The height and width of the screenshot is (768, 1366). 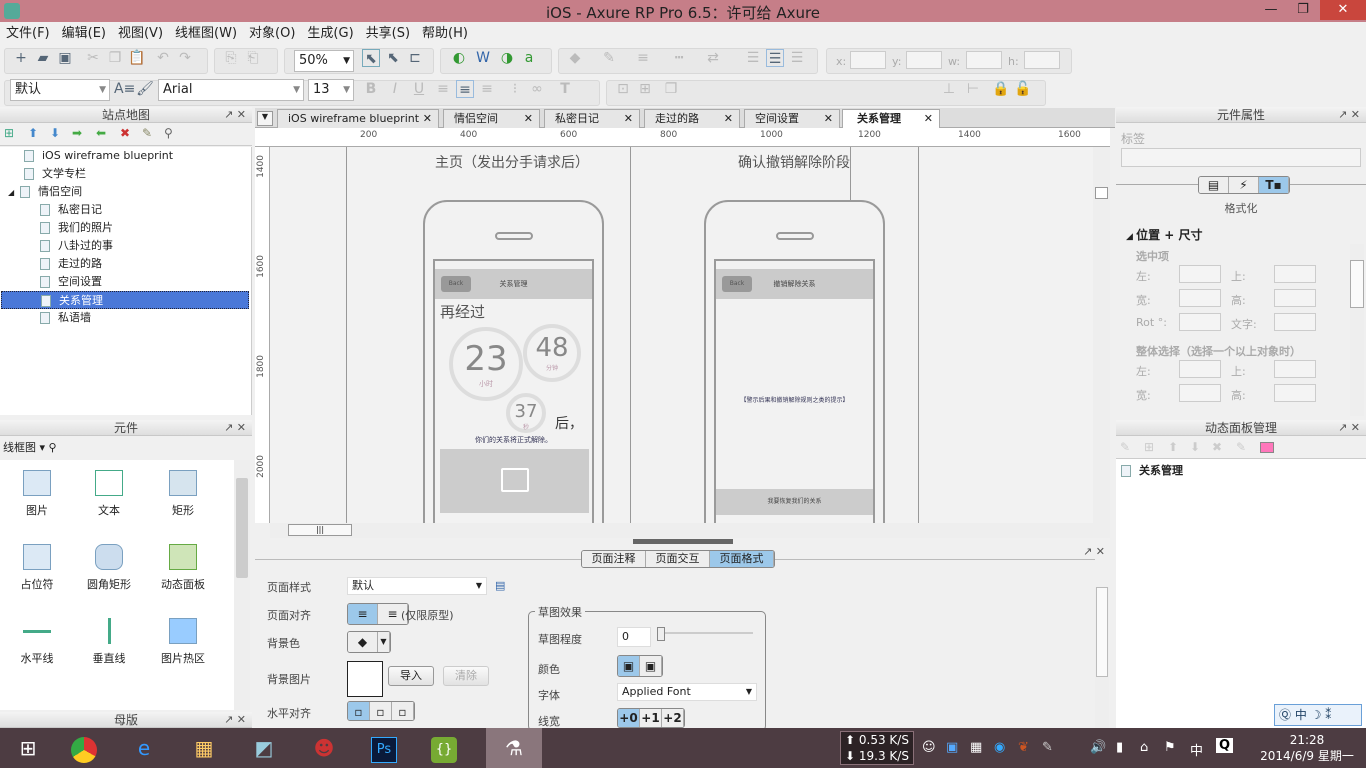 I want to click on menu-edit: 编辑(E), so click(x=84, y=33).